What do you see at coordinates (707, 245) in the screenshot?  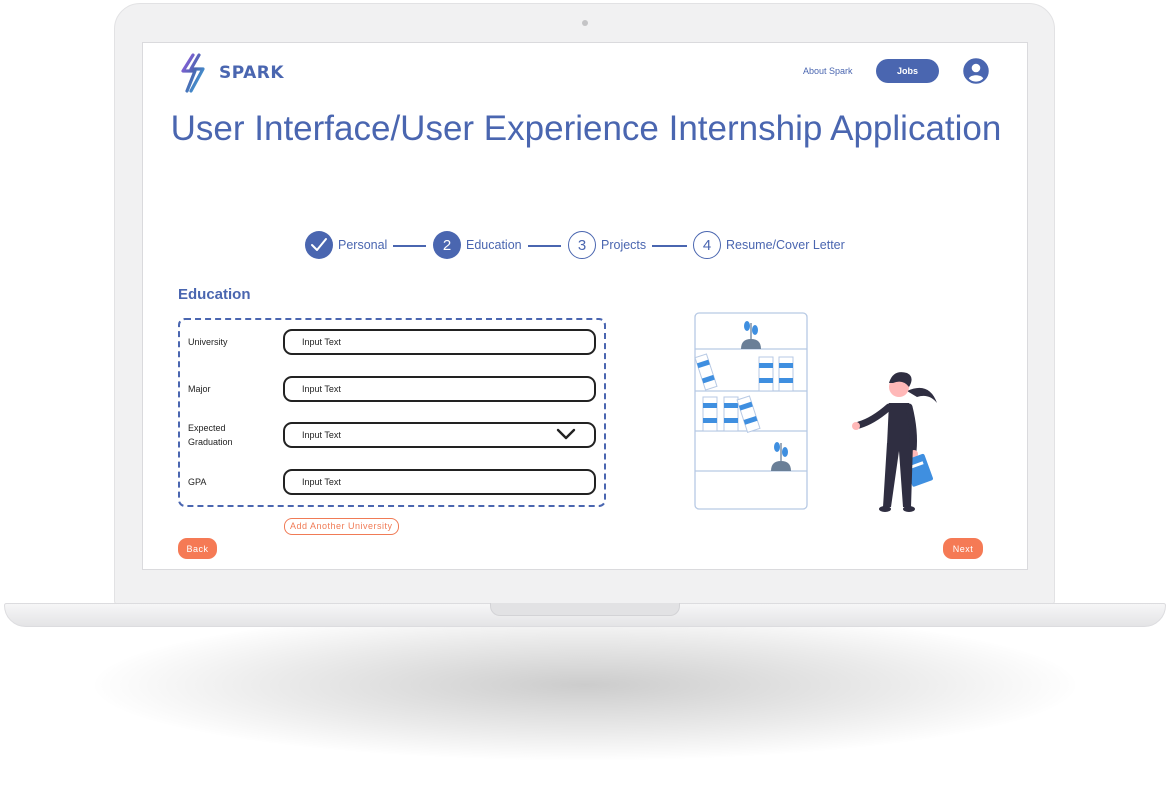 I see `step-4-circle: 4` at bounding box center [707, 245].